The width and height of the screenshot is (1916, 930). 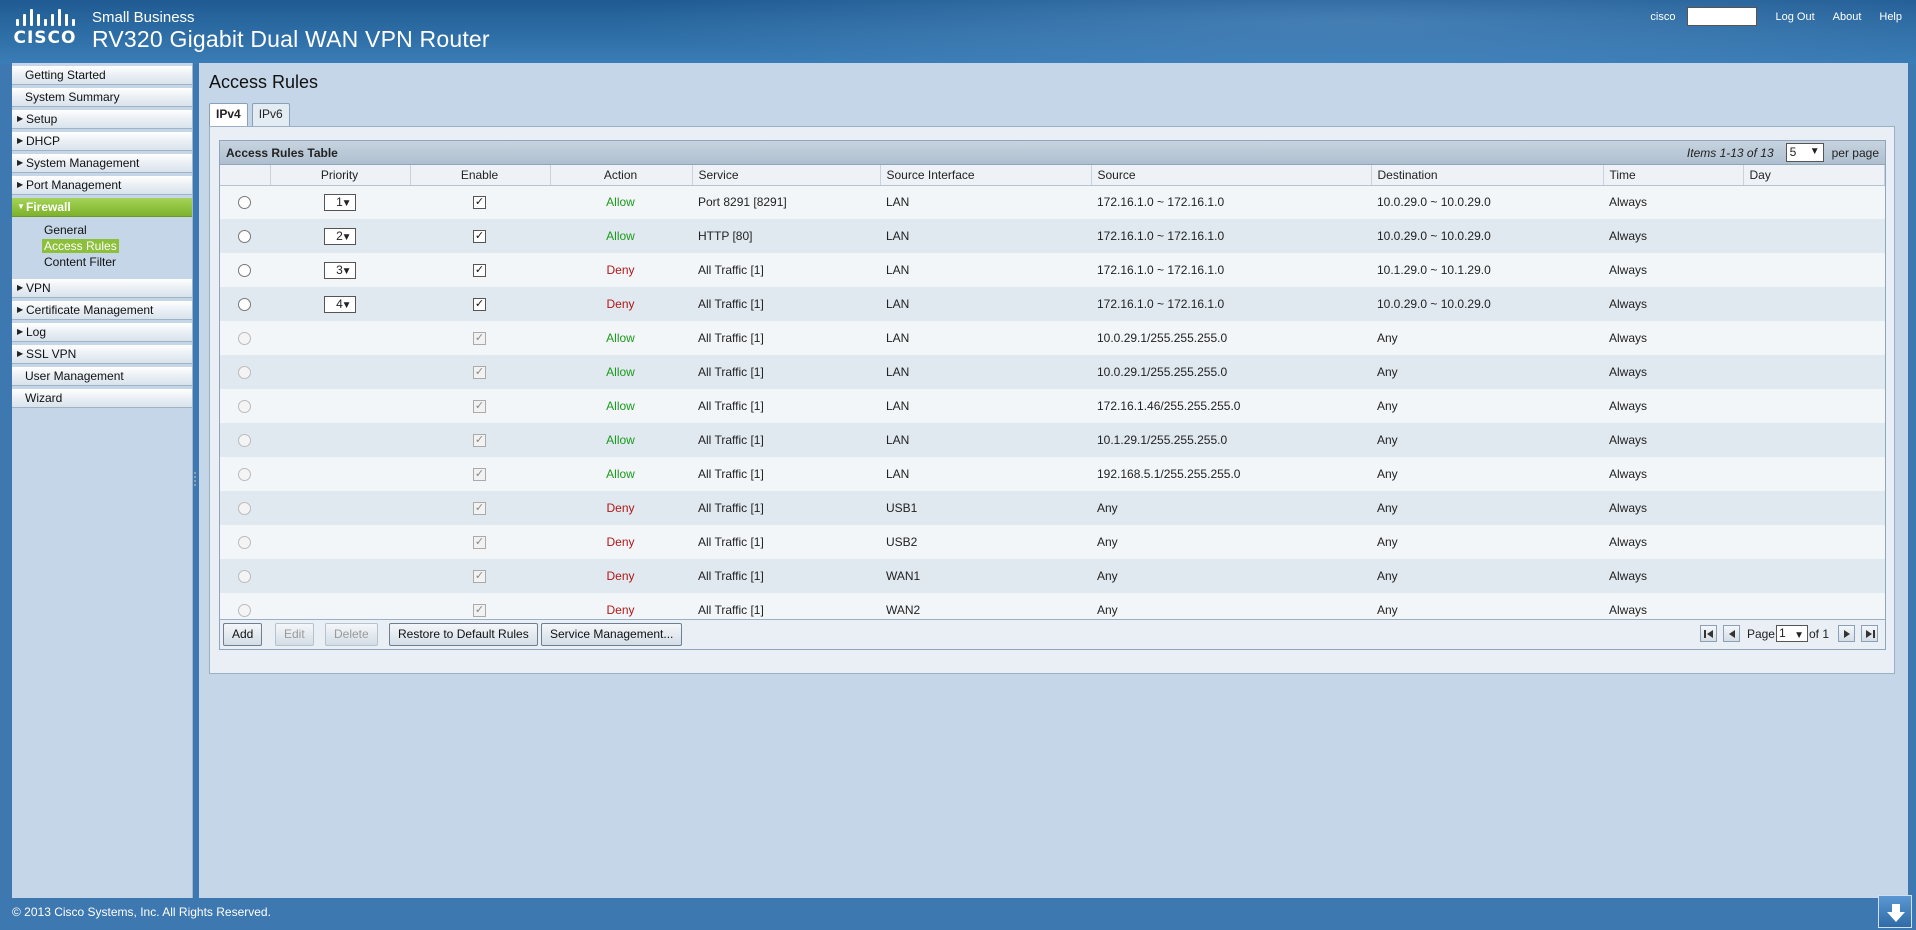 I want to click on subitem-access-rules: Access Rules, so click(x=117, y=246).